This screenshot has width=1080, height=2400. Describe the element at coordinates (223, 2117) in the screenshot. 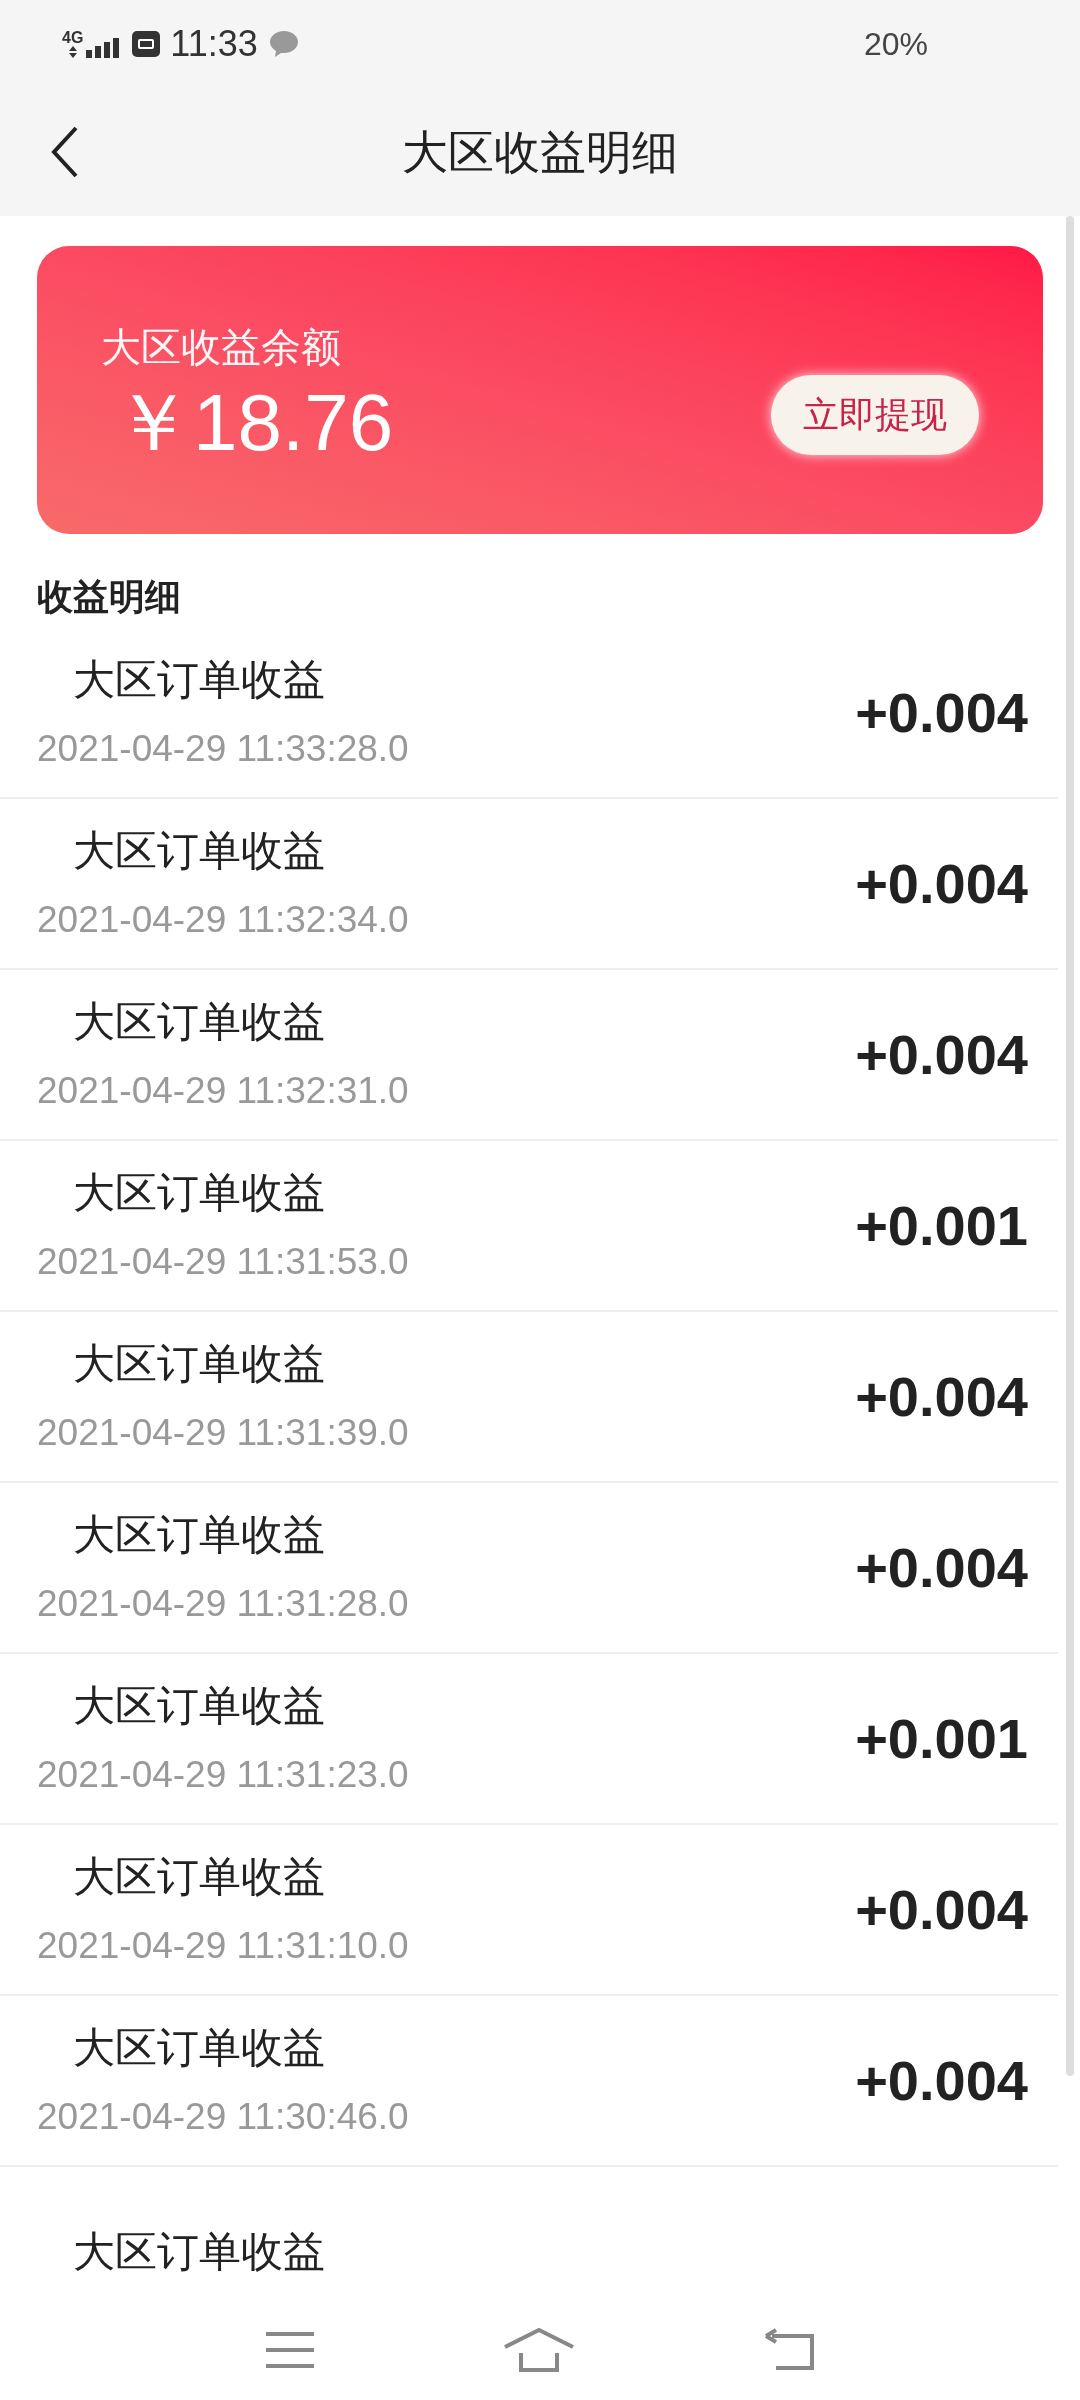

I see `record-time: 2021-04-29 11:30:46.0` at that location.